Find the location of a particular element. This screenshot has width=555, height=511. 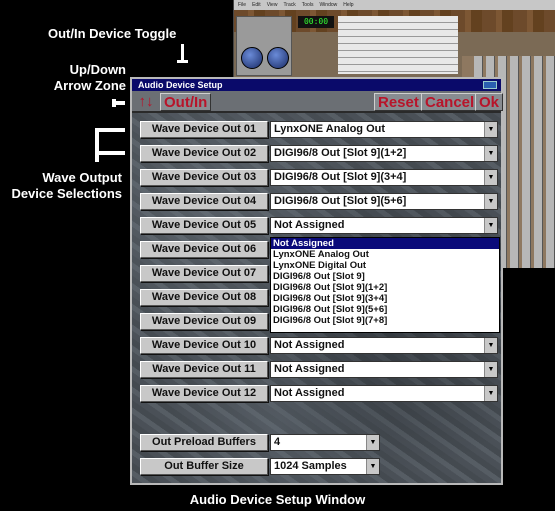

background-track-list is located at coordinates (398, 45).